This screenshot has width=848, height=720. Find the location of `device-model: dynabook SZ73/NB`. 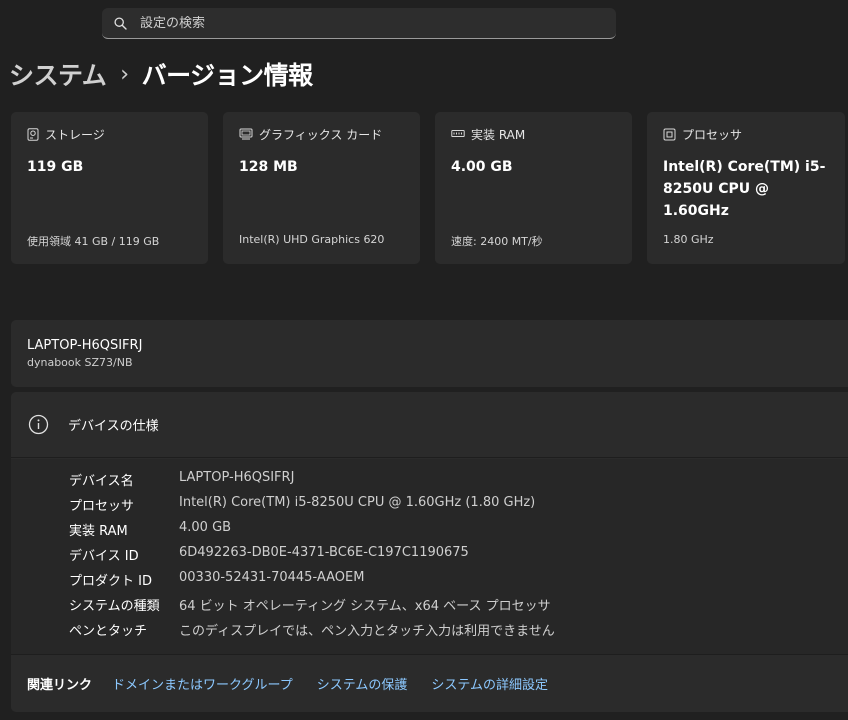

device-model: dynabook SZ73/NB is located at coordinates (80, 362).